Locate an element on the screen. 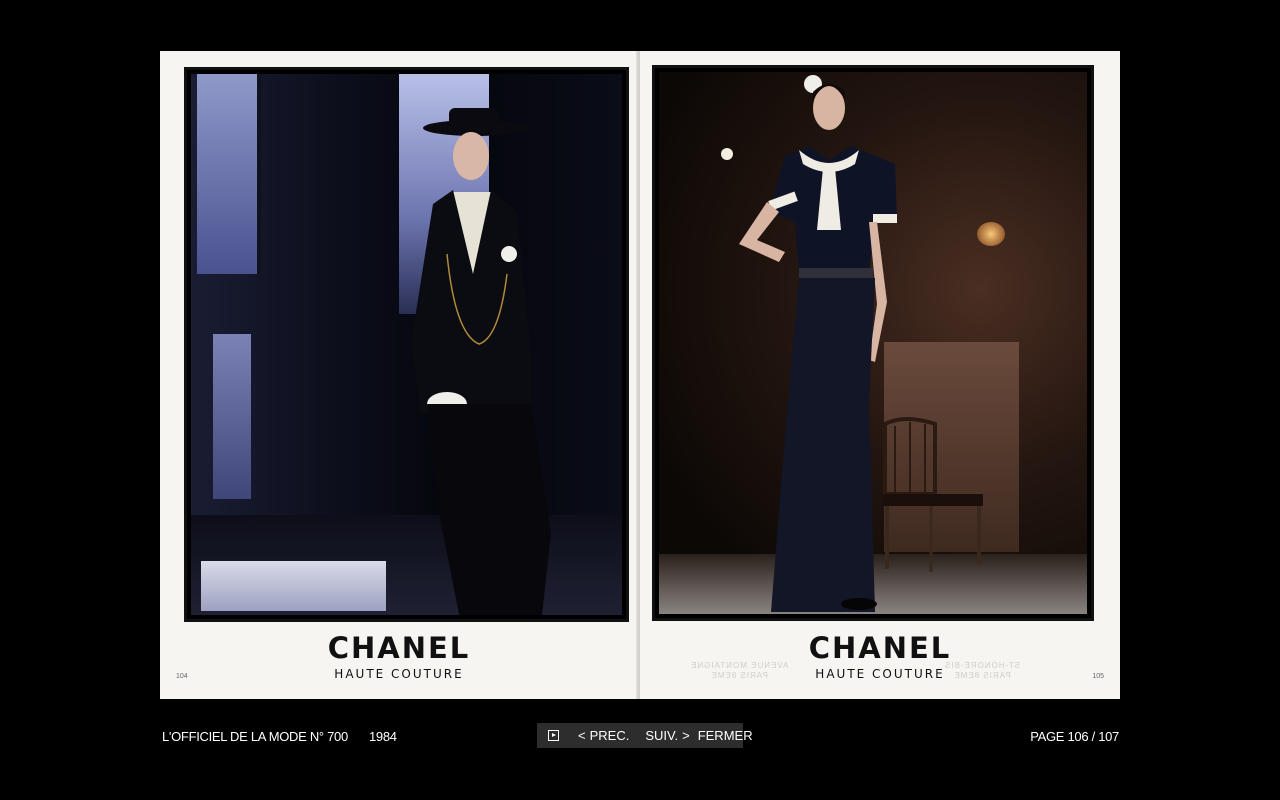  right-brand-name: CHANEL is located at coordinates (880, 648).